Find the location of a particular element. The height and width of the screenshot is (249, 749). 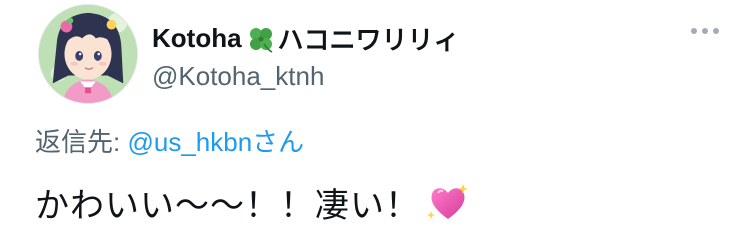

four-leaf-clover-icon is located at coordinates (260, 40).